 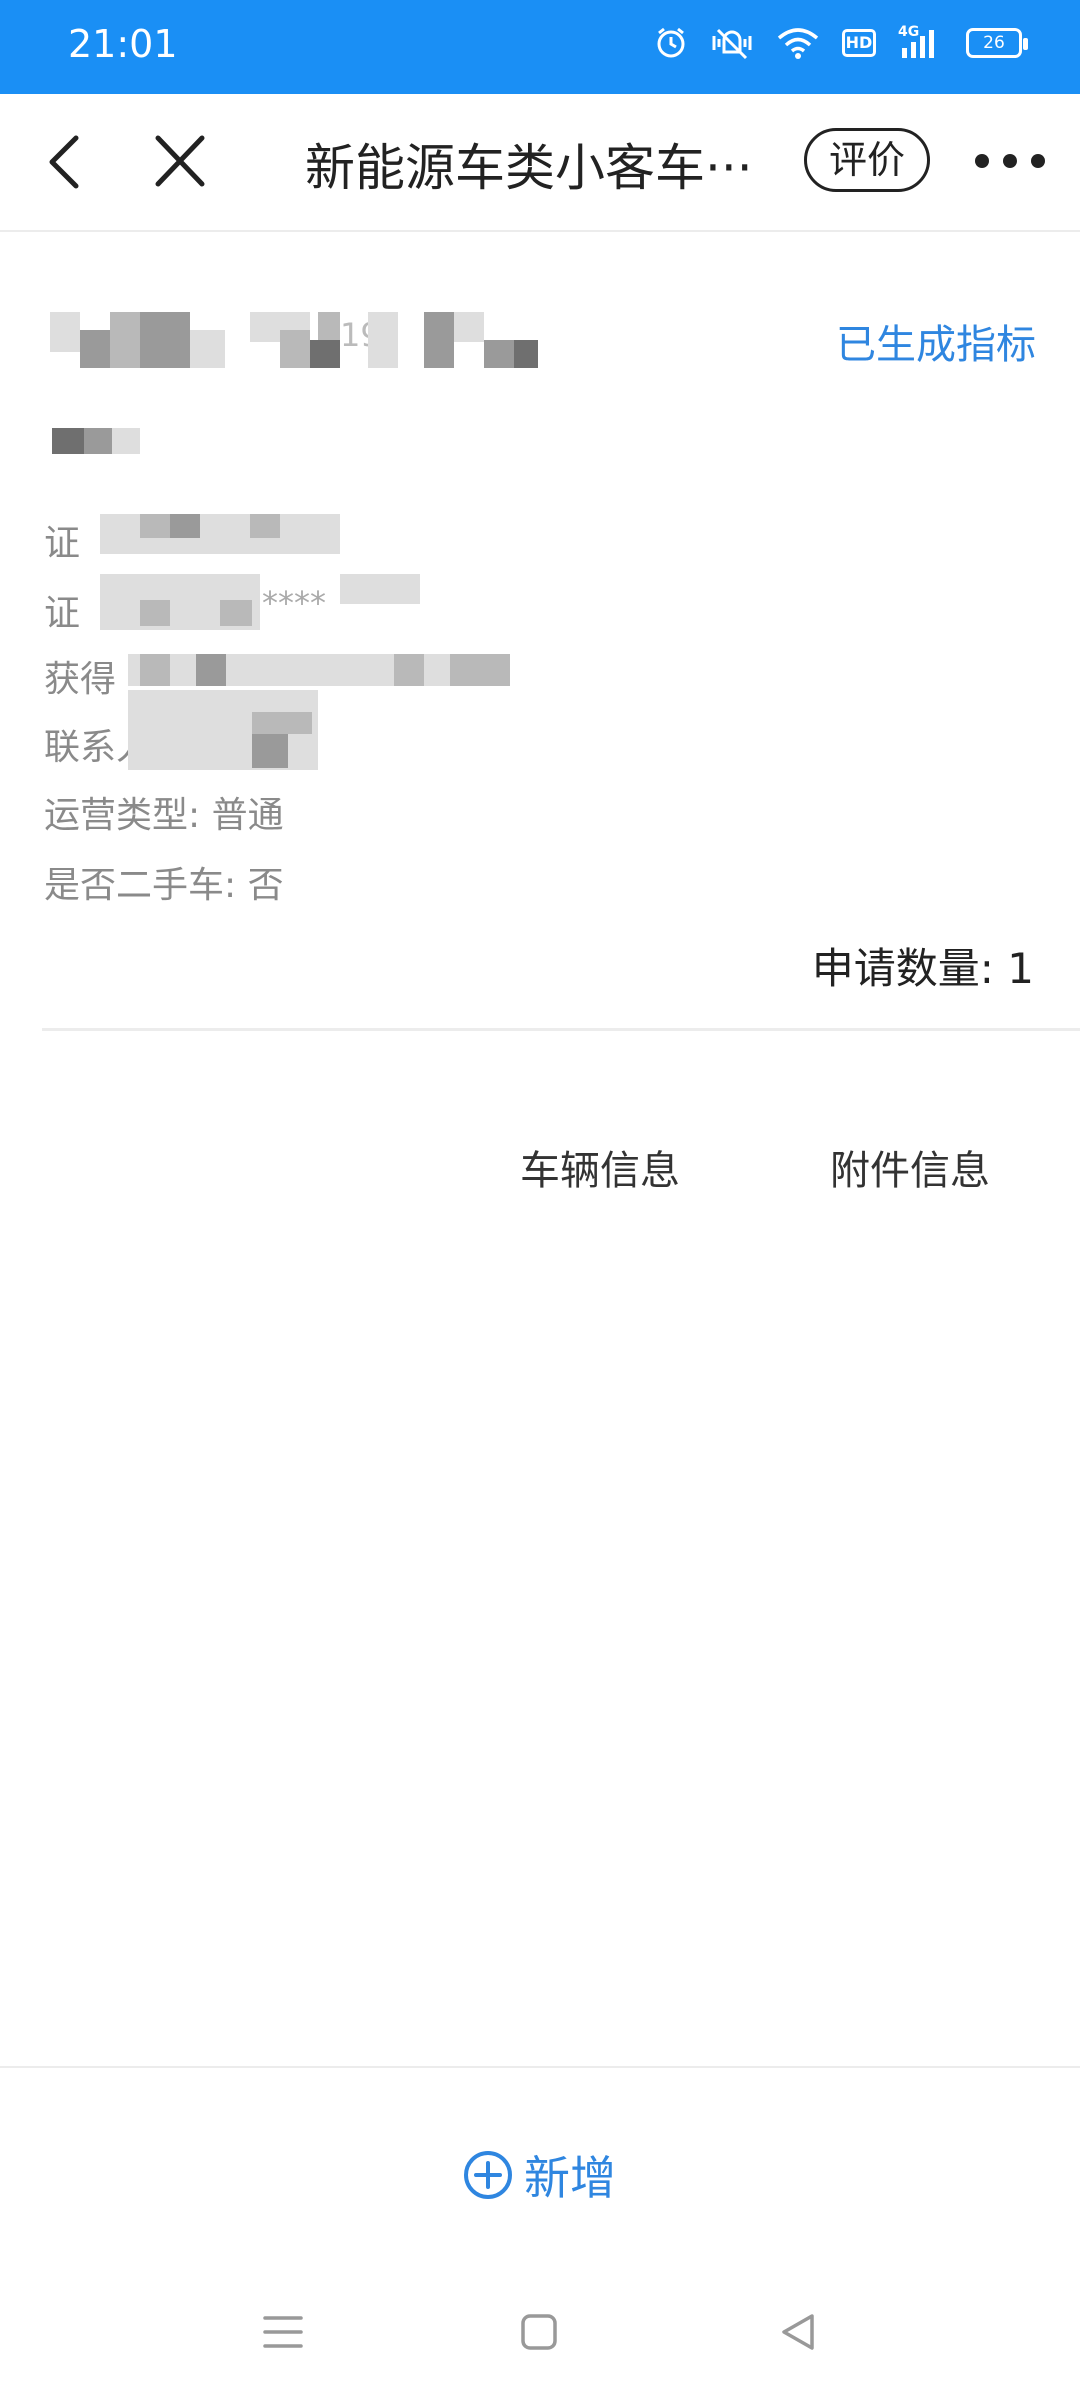 What do you see at coordinates (67, 162) in the screenshot?
I see `back-arrow-icon` at bounding box center [67, 162].